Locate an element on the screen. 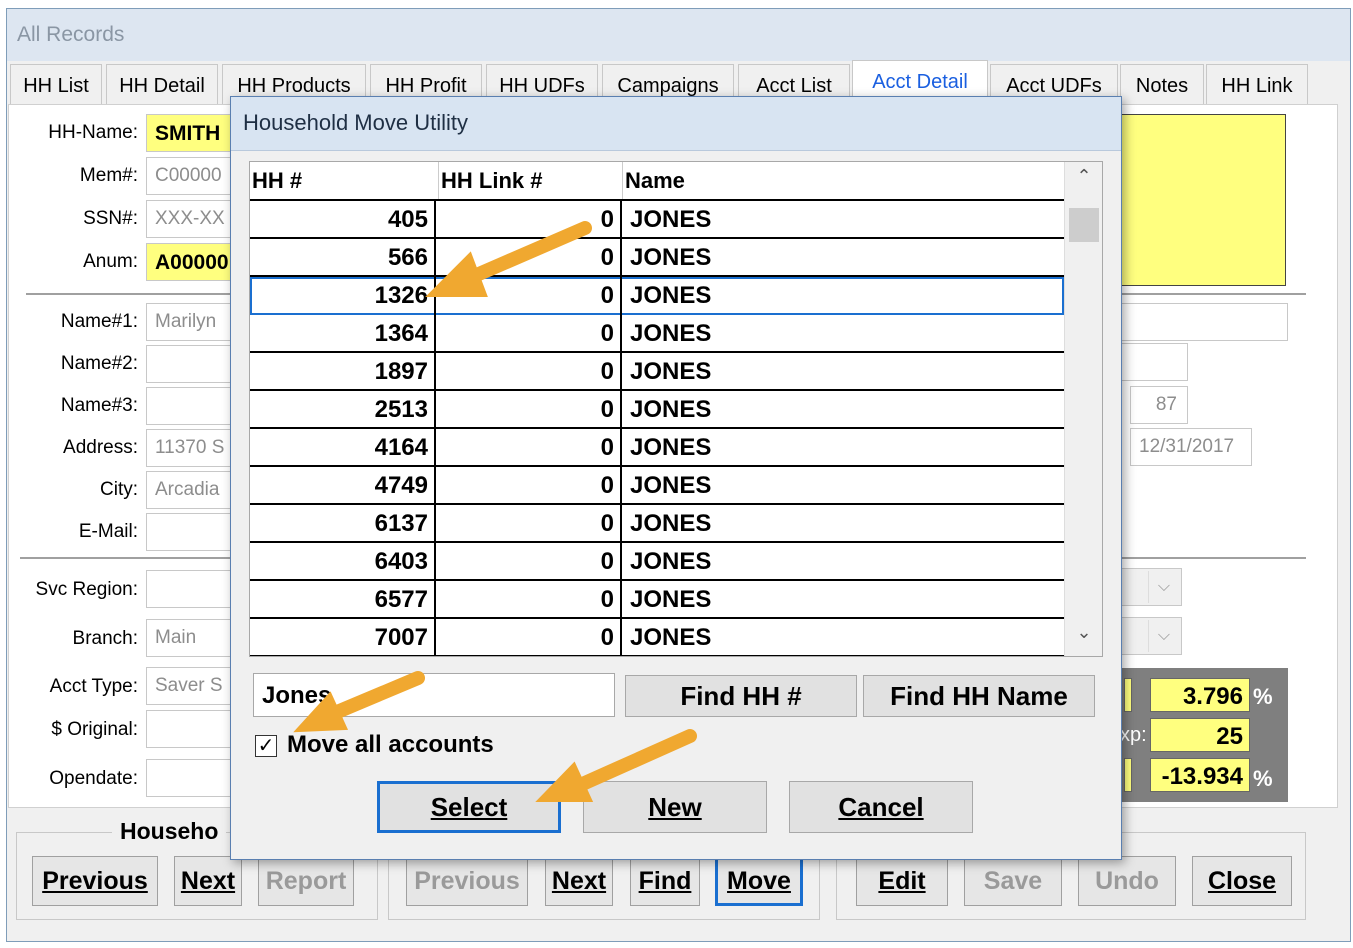  chevron-down-icon: ⌵ is located at coordinates (1163, 587).